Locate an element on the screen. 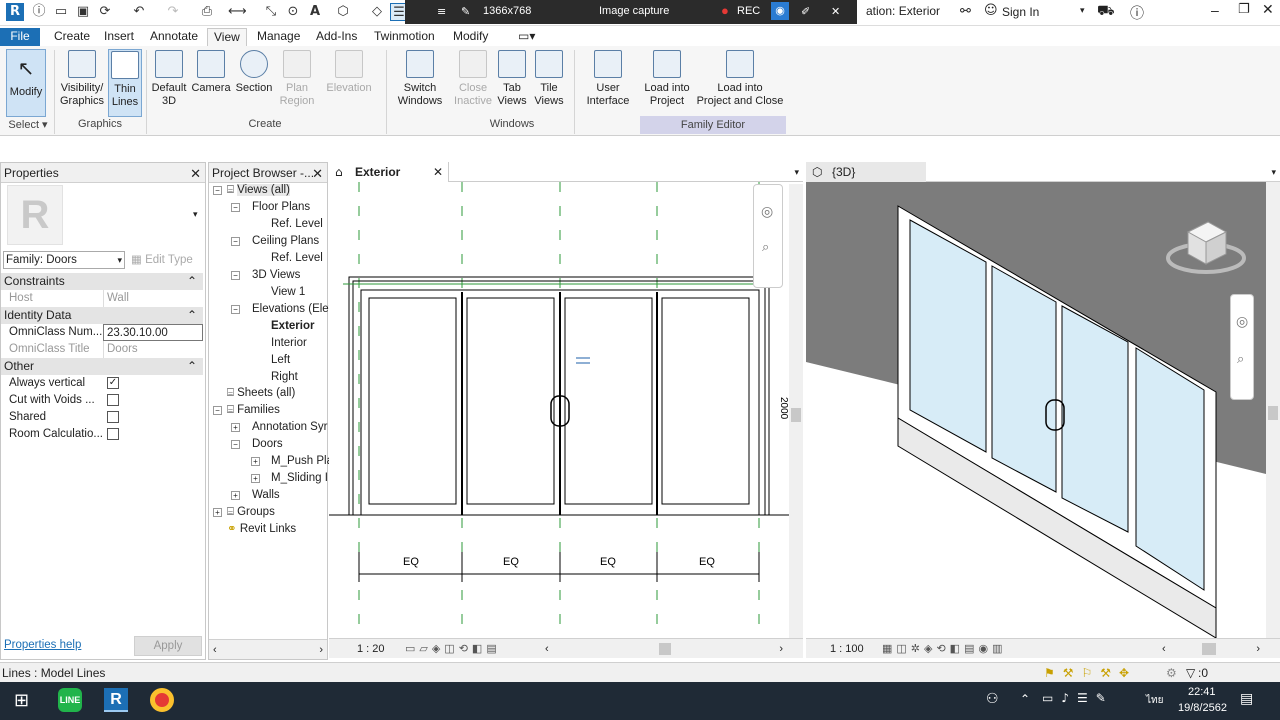 The height and width of the screenshot is (720, 1280). selection-filter-icons: ⚑⚒⚐⚒✥ is located at coordinates (1090, 673).